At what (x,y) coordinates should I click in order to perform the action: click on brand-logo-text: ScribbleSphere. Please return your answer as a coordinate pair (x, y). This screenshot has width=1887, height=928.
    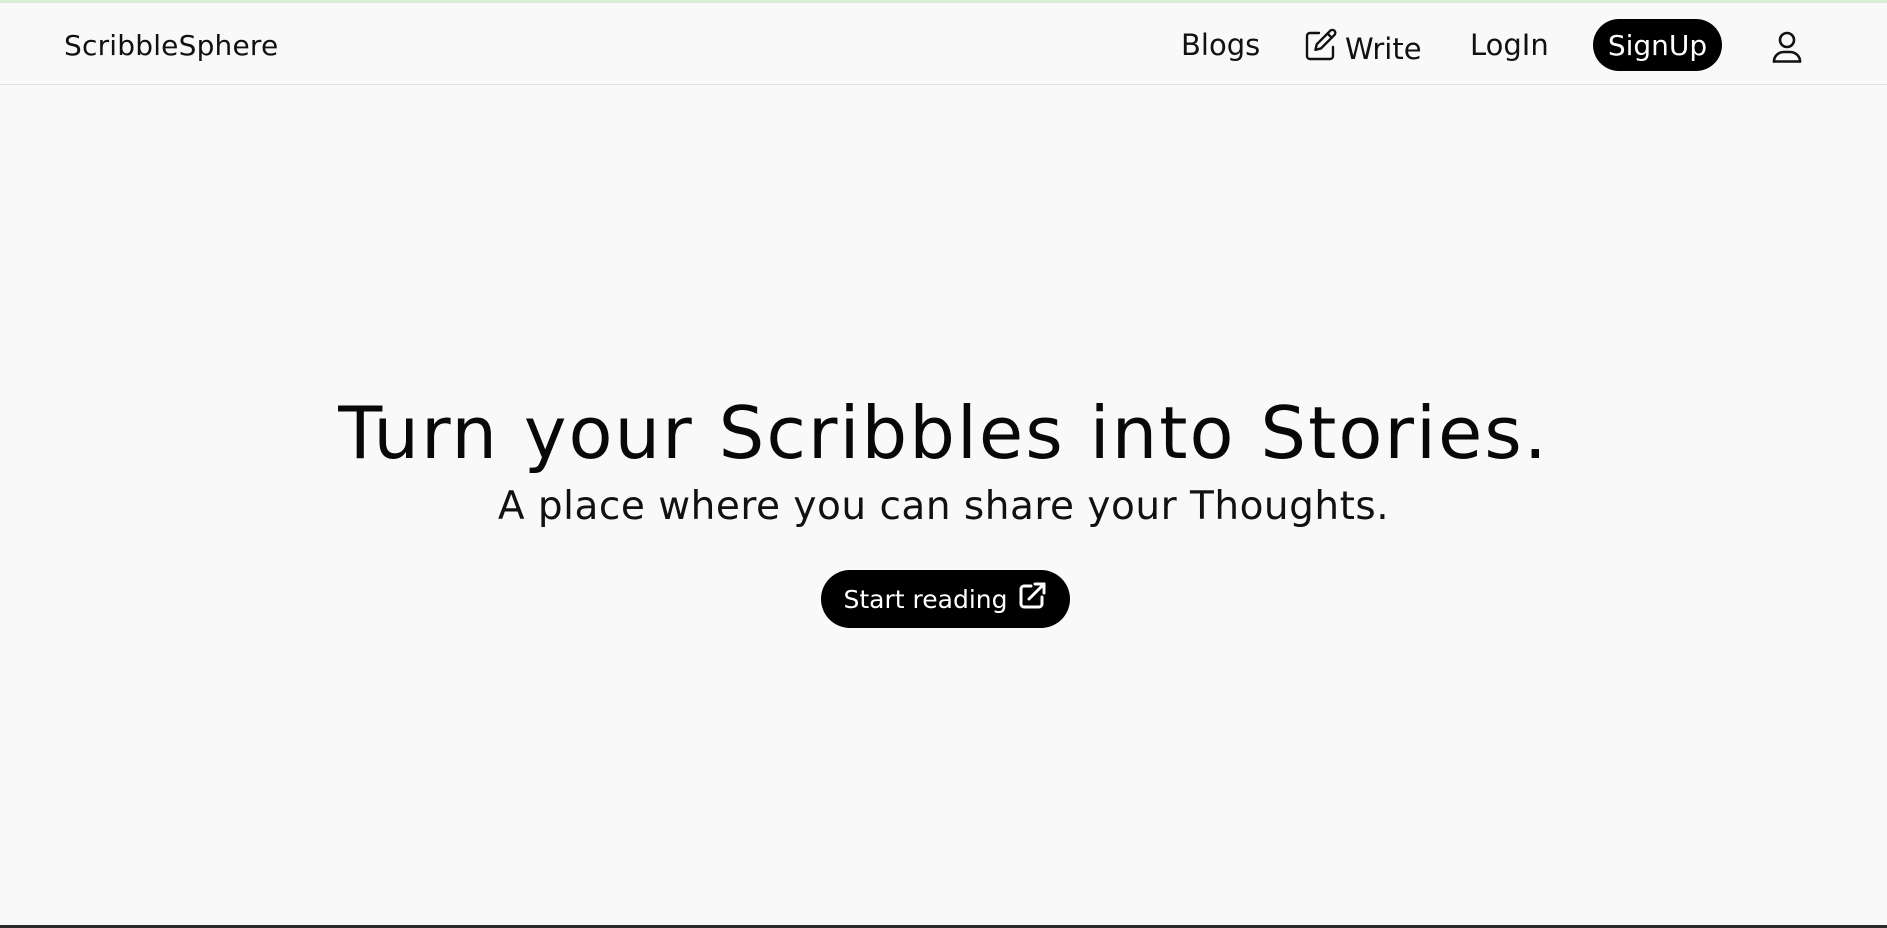
    Looking at the image, I should click on (171, 45).